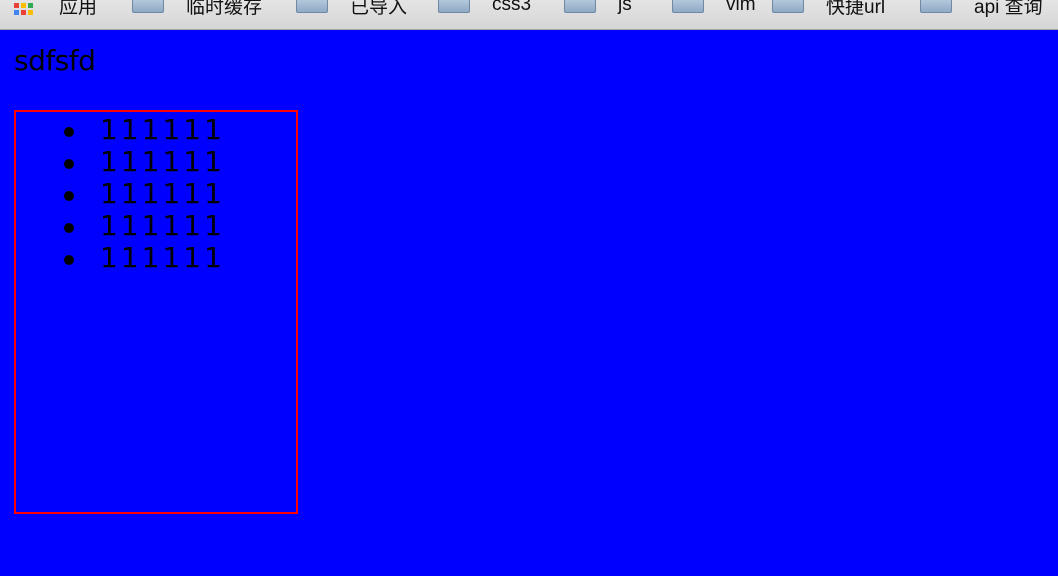  Describe the element at coordinates (224, 9) in the screenshot. I see `bookmark-label: 临时缓存` at that location.